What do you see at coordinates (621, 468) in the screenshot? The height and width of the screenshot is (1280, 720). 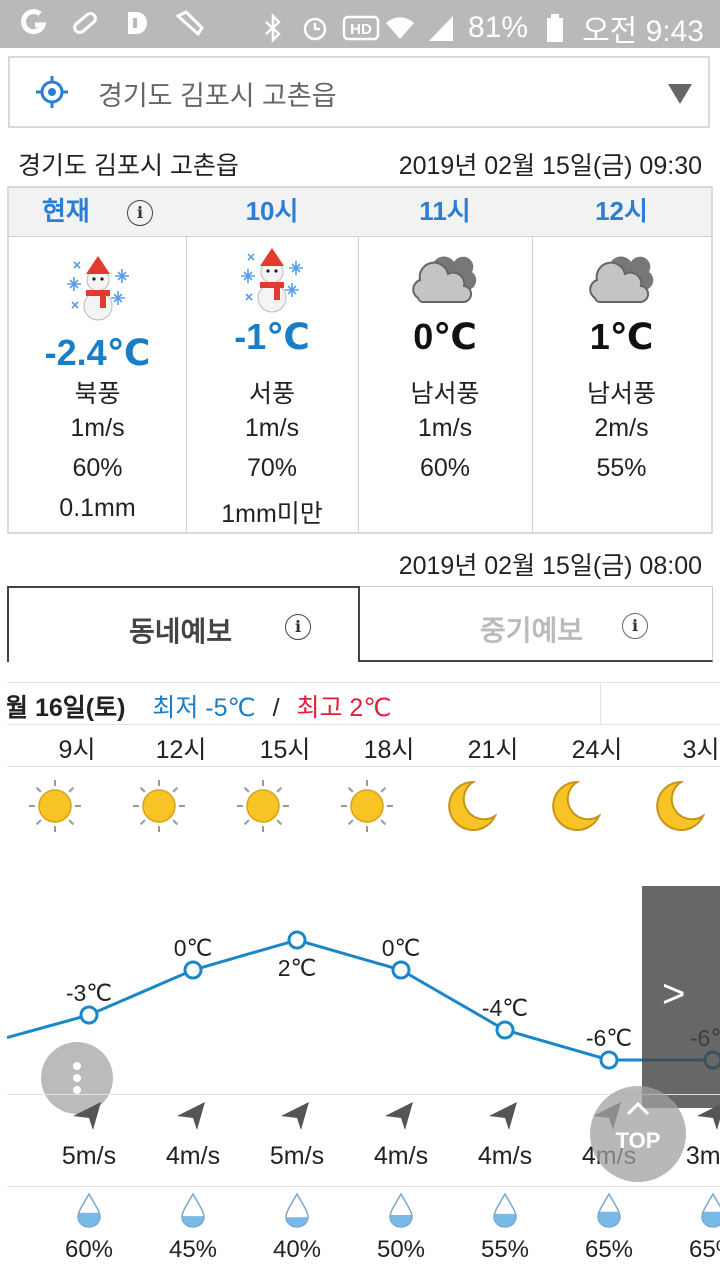 I see `humidity: 55%` at bounding box center [621, 468].